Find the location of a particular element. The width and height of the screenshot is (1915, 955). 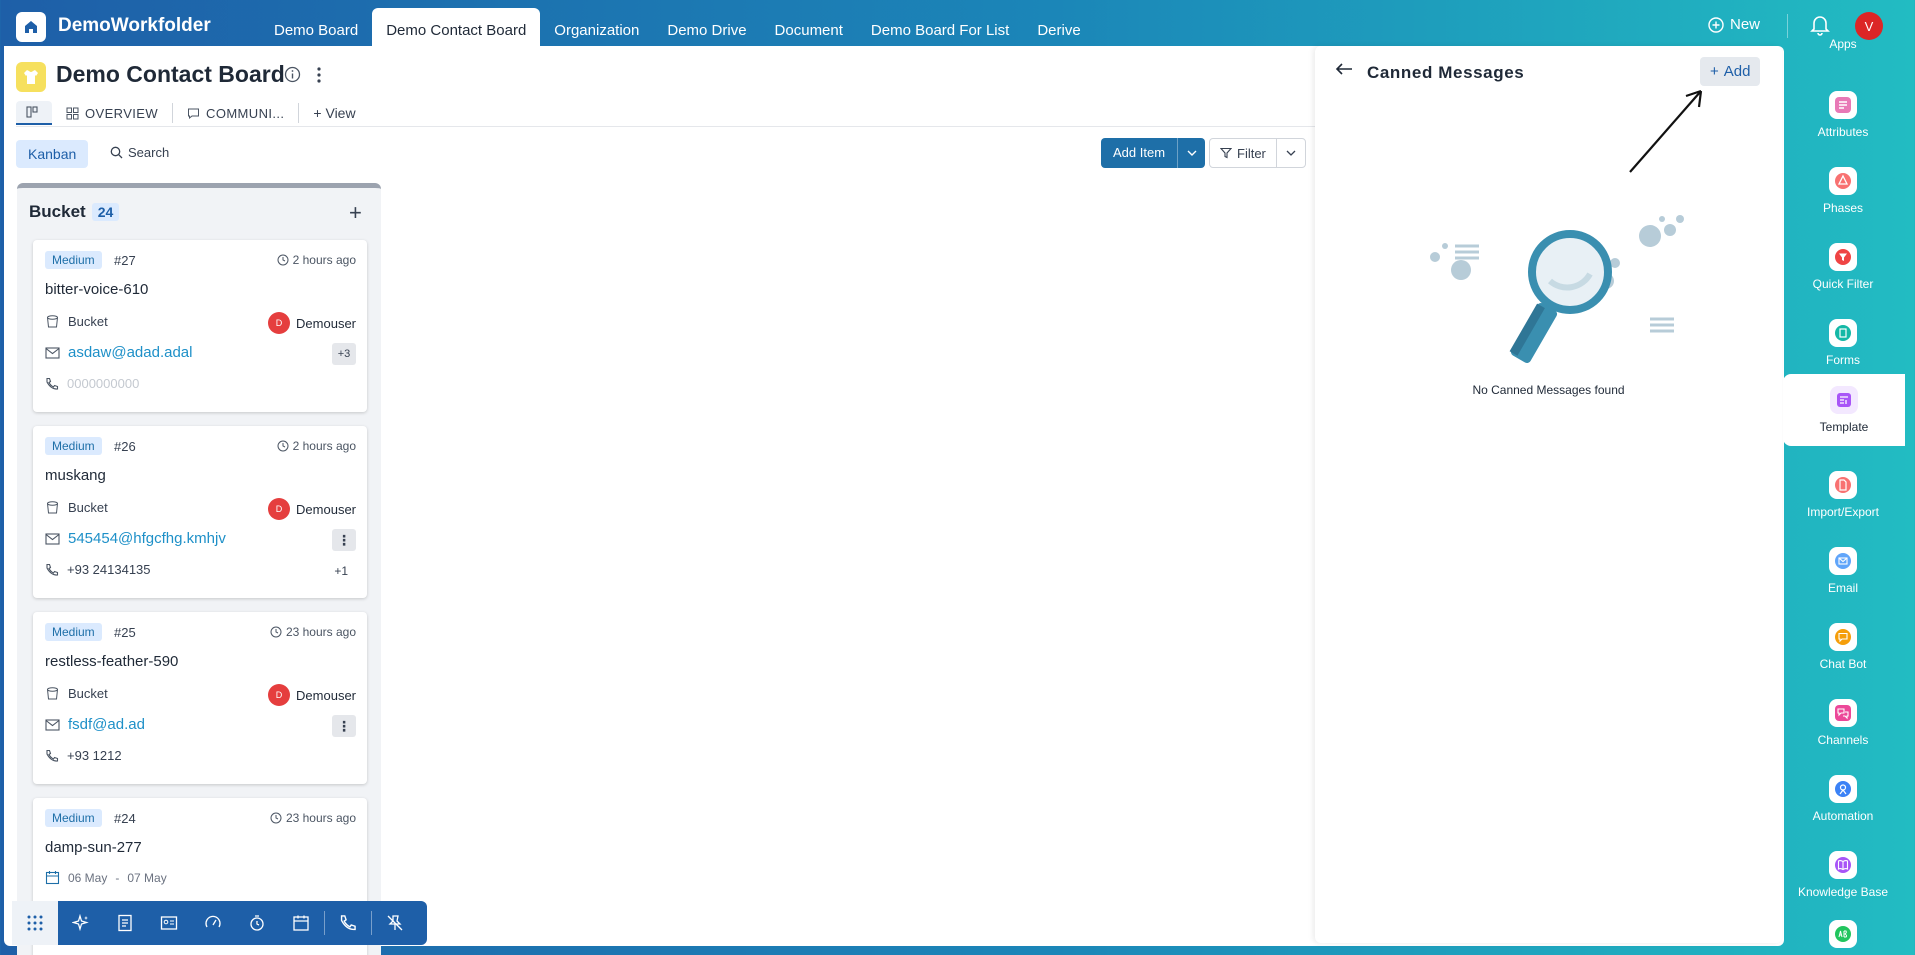

more-emails-badge: +3 is located at coordinates (344, 354).